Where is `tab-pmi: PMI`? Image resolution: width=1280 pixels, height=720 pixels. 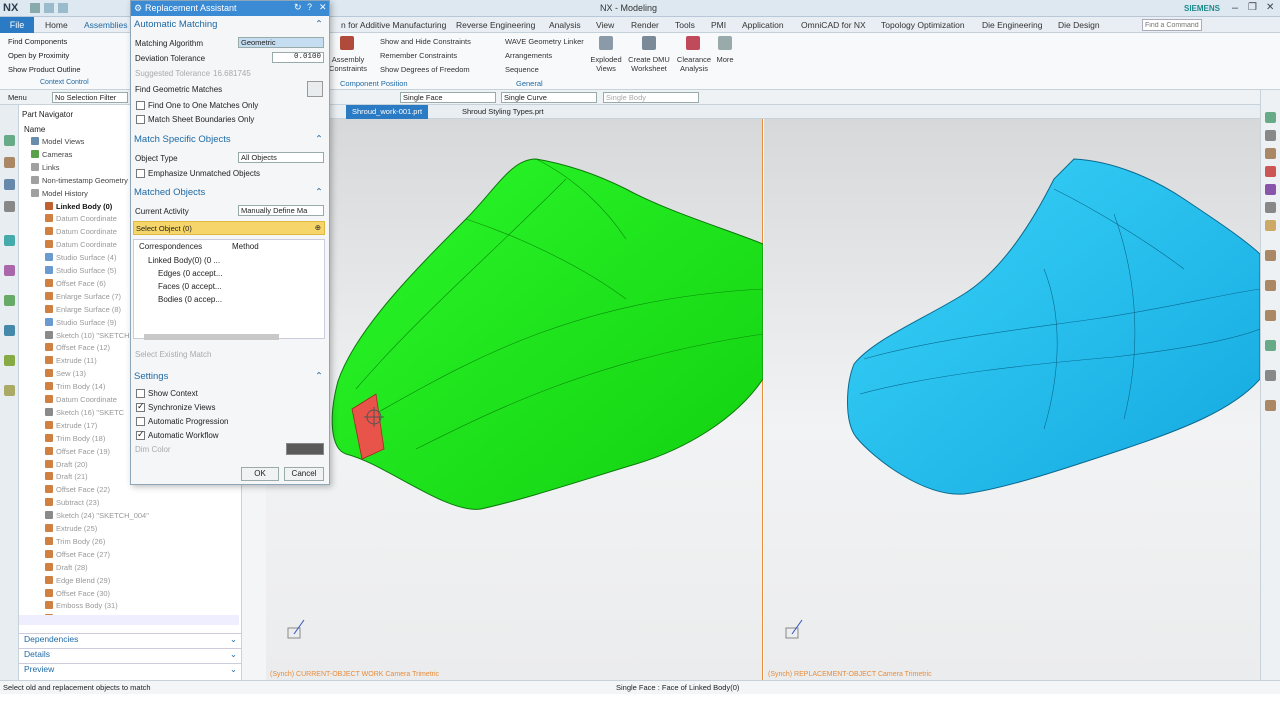 tab-pmi: PMI is located at coordinates (718, 25).